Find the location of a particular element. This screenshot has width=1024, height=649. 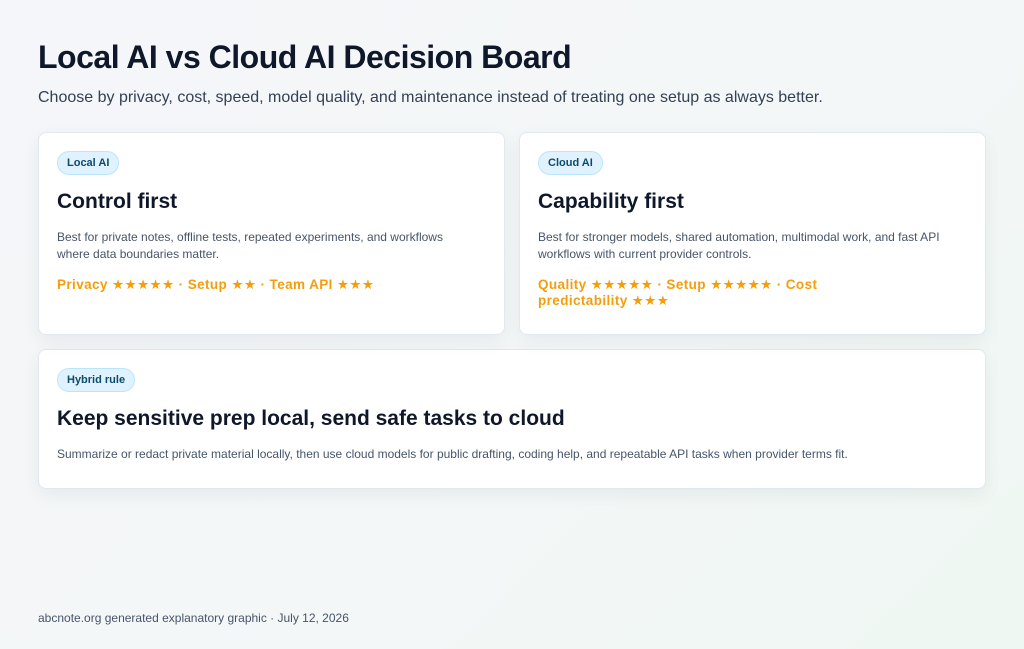

page-title: Local AI vs Cloud AI Decision Board is located at coordinates (305, 57).